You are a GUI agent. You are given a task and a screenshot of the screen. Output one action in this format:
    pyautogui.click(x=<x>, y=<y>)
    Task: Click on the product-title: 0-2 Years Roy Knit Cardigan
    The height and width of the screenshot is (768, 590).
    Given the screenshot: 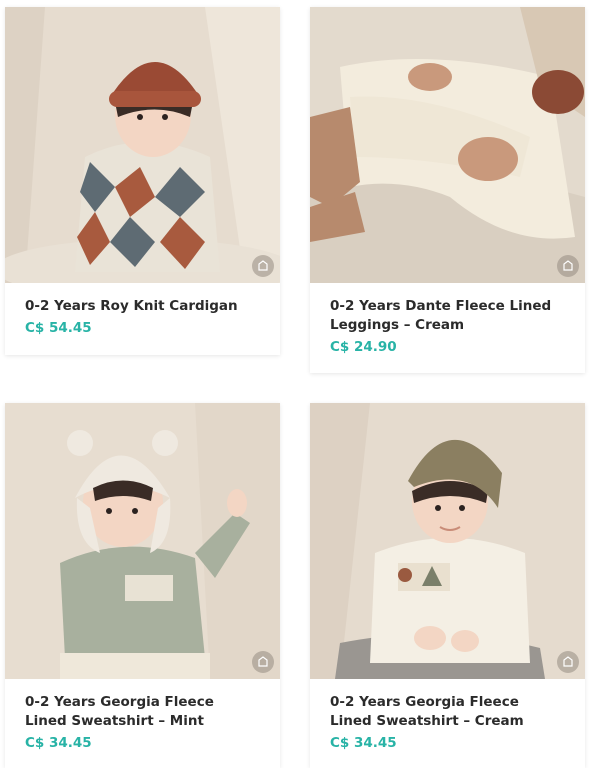 What is the action you would take?
    pyautogui.click(x=142, y=306)
    